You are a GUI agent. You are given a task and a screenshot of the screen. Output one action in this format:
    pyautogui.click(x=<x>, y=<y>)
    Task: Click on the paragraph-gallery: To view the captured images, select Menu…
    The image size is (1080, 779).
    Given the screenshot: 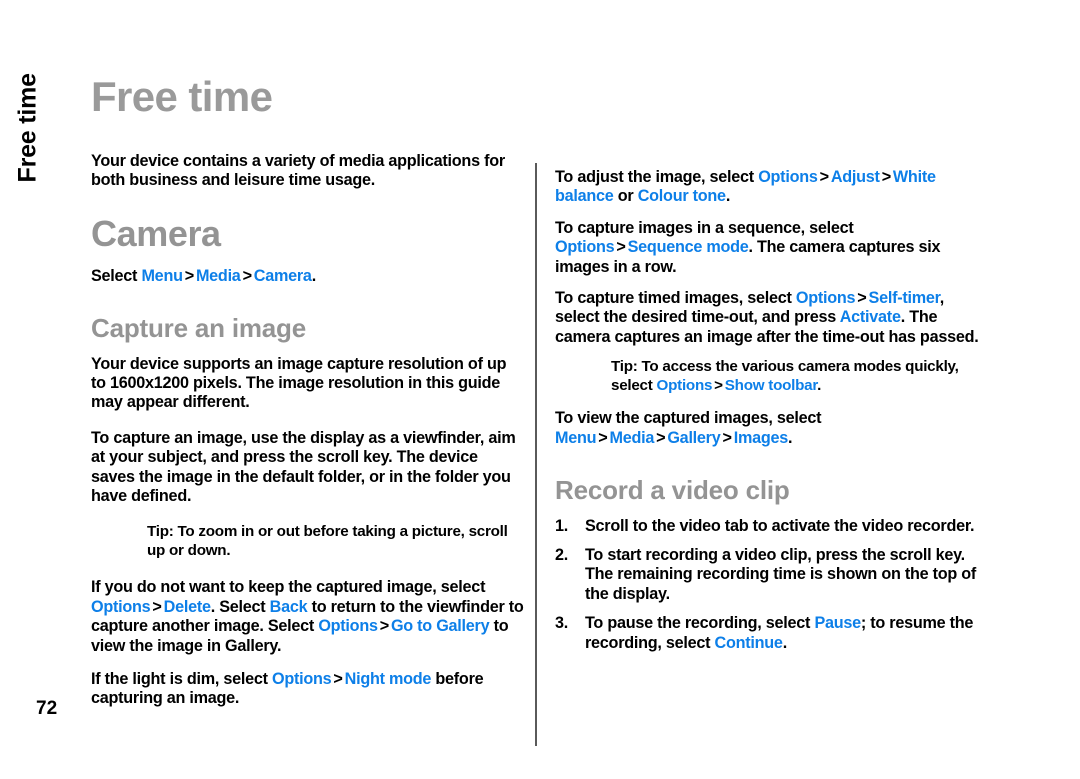 What is the action you would take?
    pyautogui.click(x=772, y=428)
    